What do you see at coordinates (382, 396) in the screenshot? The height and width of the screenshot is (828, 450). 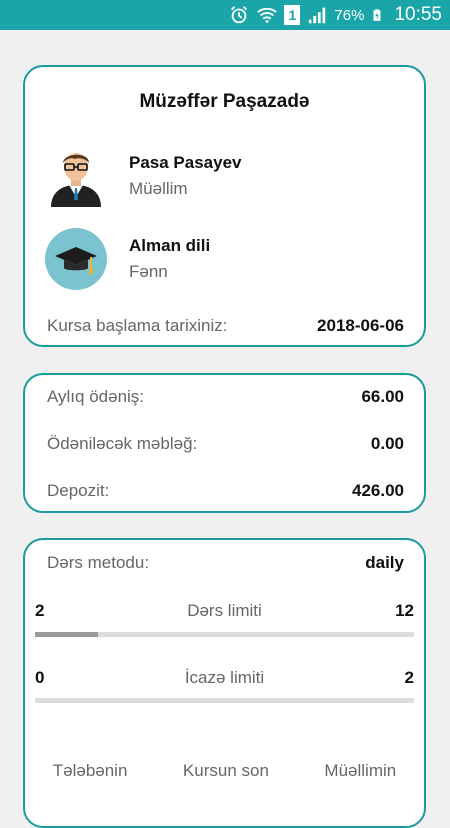 I see `monthly-payment-value: 66.00` at bounding box center [382, 396].